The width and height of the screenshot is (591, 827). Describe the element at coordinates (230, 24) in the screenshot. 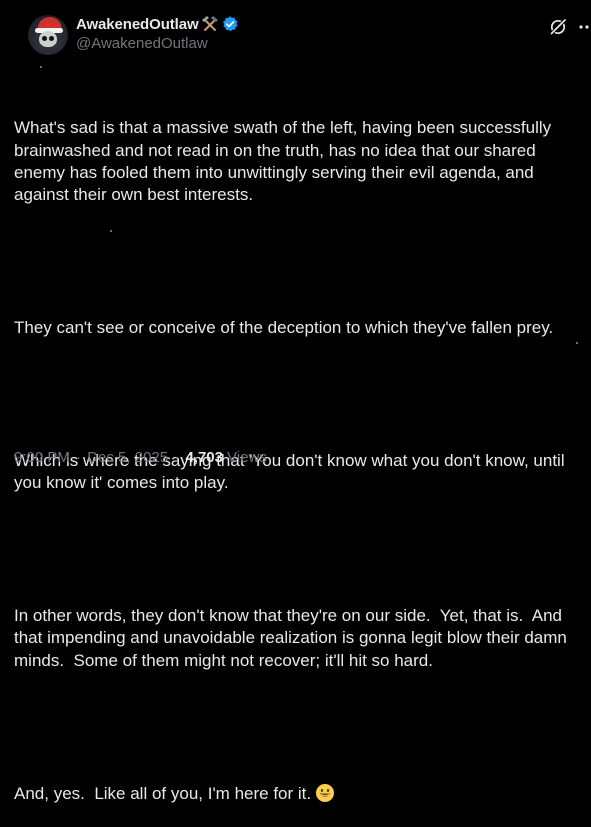

I see `verified-badge-icon` at that location.